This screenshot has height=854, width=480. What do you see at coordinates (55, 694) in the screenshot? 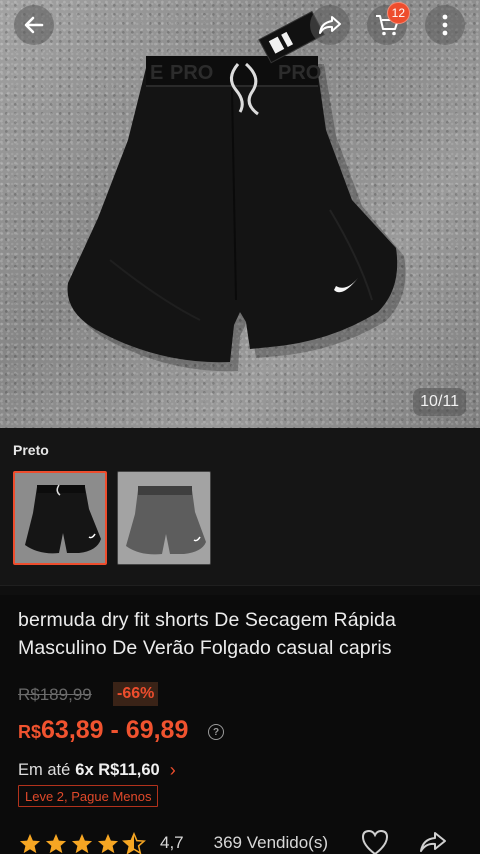
I see `original-price: R$189,99` at bounding box center [55, 694].